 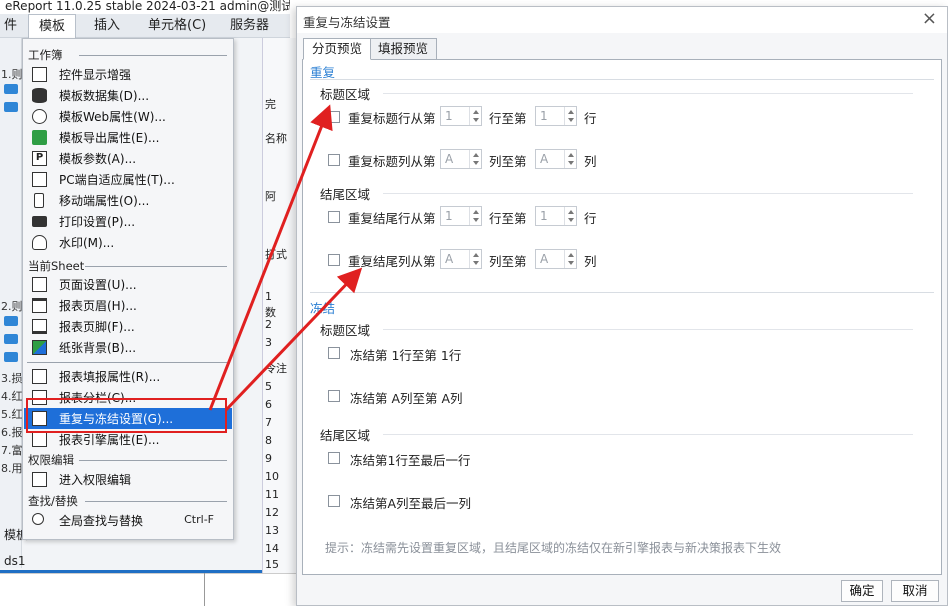 What do you see at coordinates (95, 480) in the screenshot?
I see `menu-item-label: 进入权限编辑` at bounding box center [95, 480].